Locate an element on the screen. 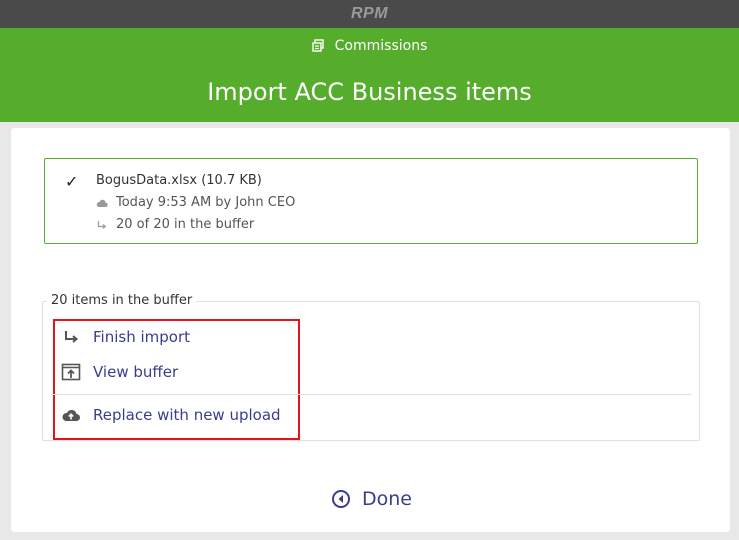 This screenshot has height=540, width=739. breadcrumb: Commissions is located at coordinates (369, 47).